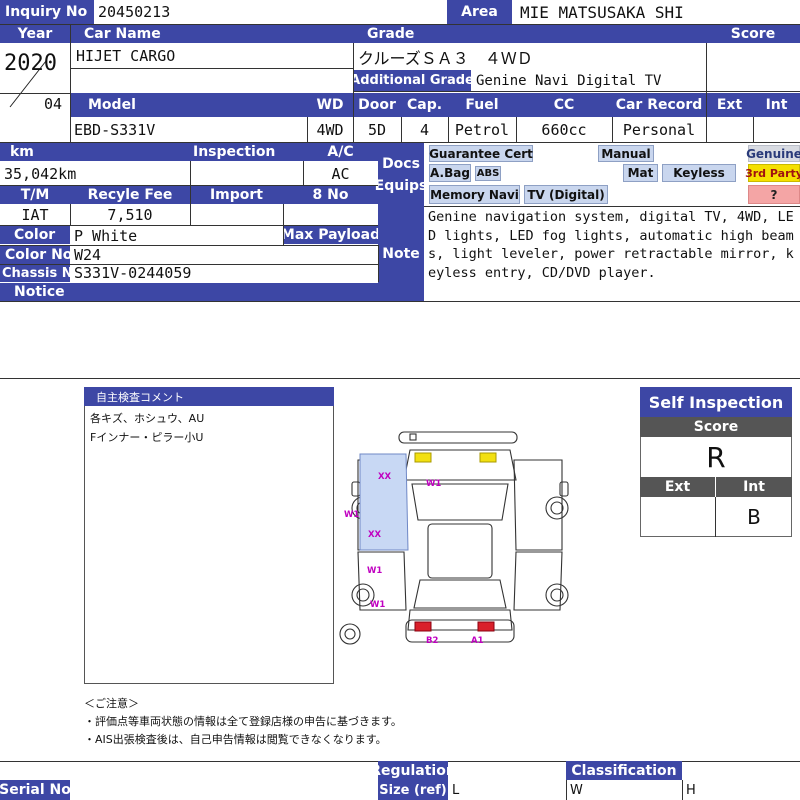 This screenshot has height=800, width=800. What do you see at coordinates (88, 254) in the screenshot?
I see `color-no-value: W24` at bounding box center [88, 254].